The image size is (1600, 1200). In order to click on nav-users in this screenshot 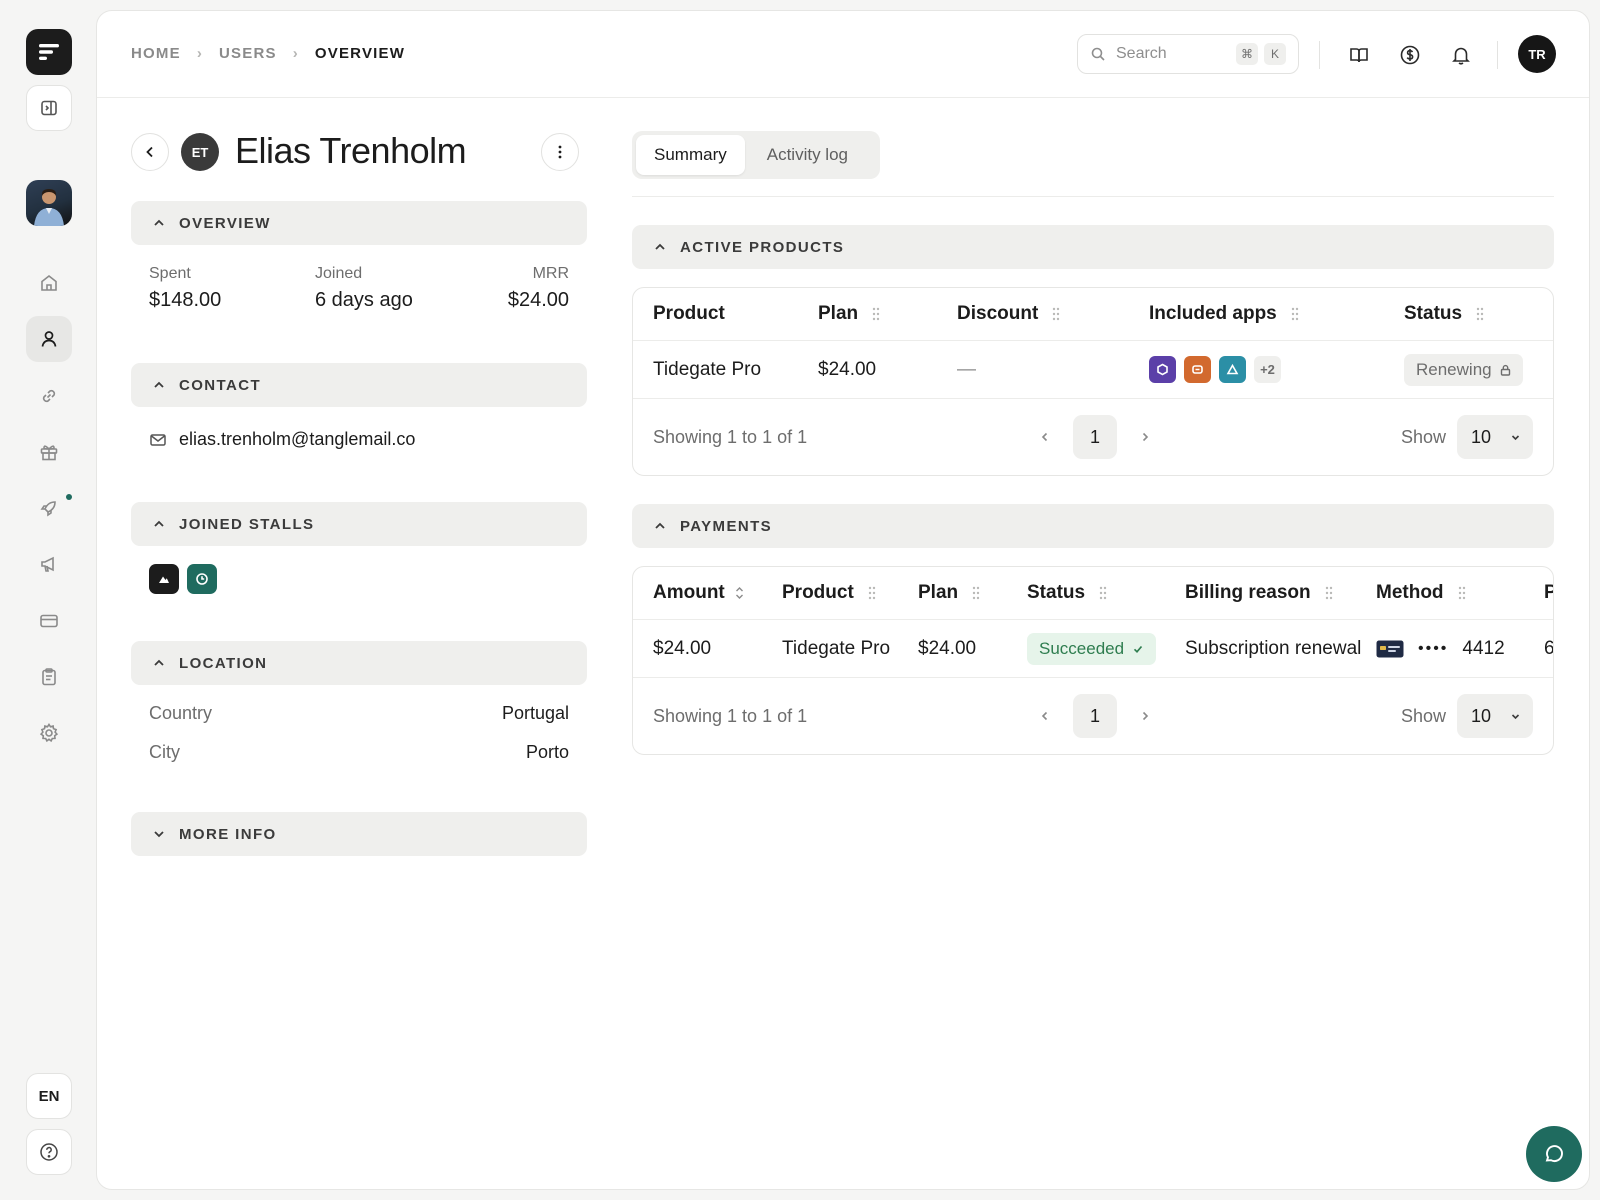, I will do `click(49, 339)`.